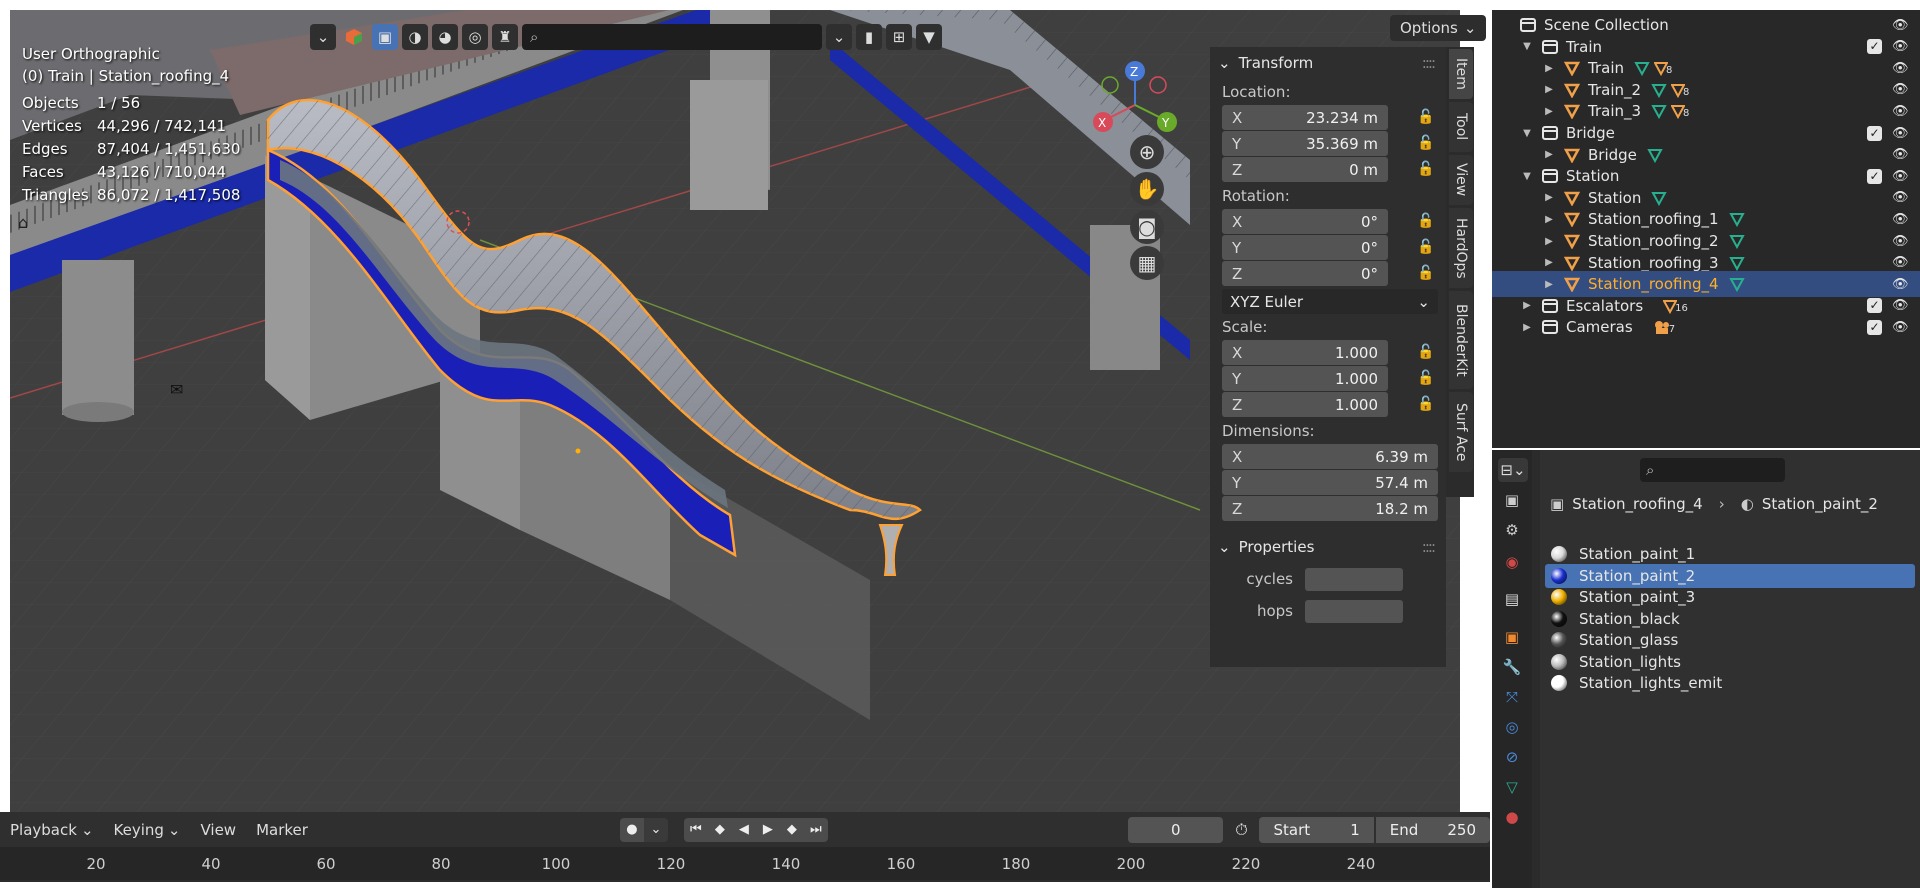 Image resolution: width=1920 pixels, height=888 pixels. I want to click on scale-x-field: X 1.000 🔓, so click(1328, 352).